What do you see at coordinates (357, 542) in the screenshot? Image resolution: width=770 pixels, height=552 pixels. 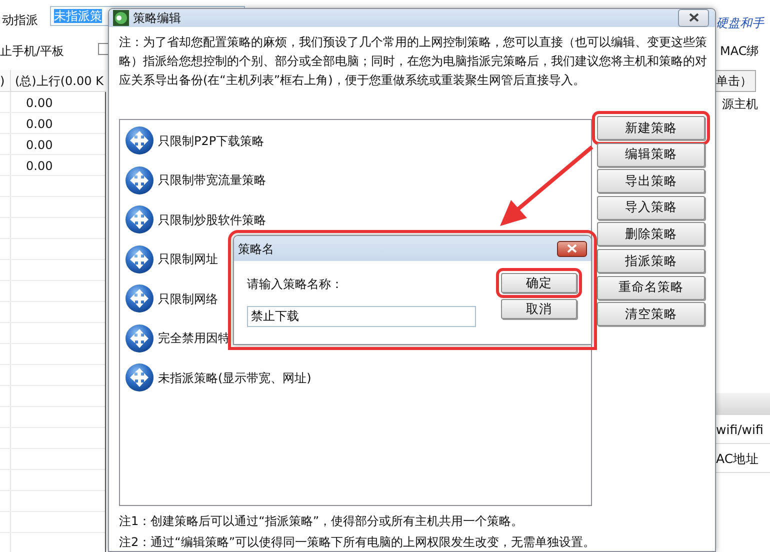 I see `footnote-text: 注2：通过“编辑策略”可以使得同一策略下所有电脑的上网权限发生改变，无需单独设置。` at bounding box center [357, 542].